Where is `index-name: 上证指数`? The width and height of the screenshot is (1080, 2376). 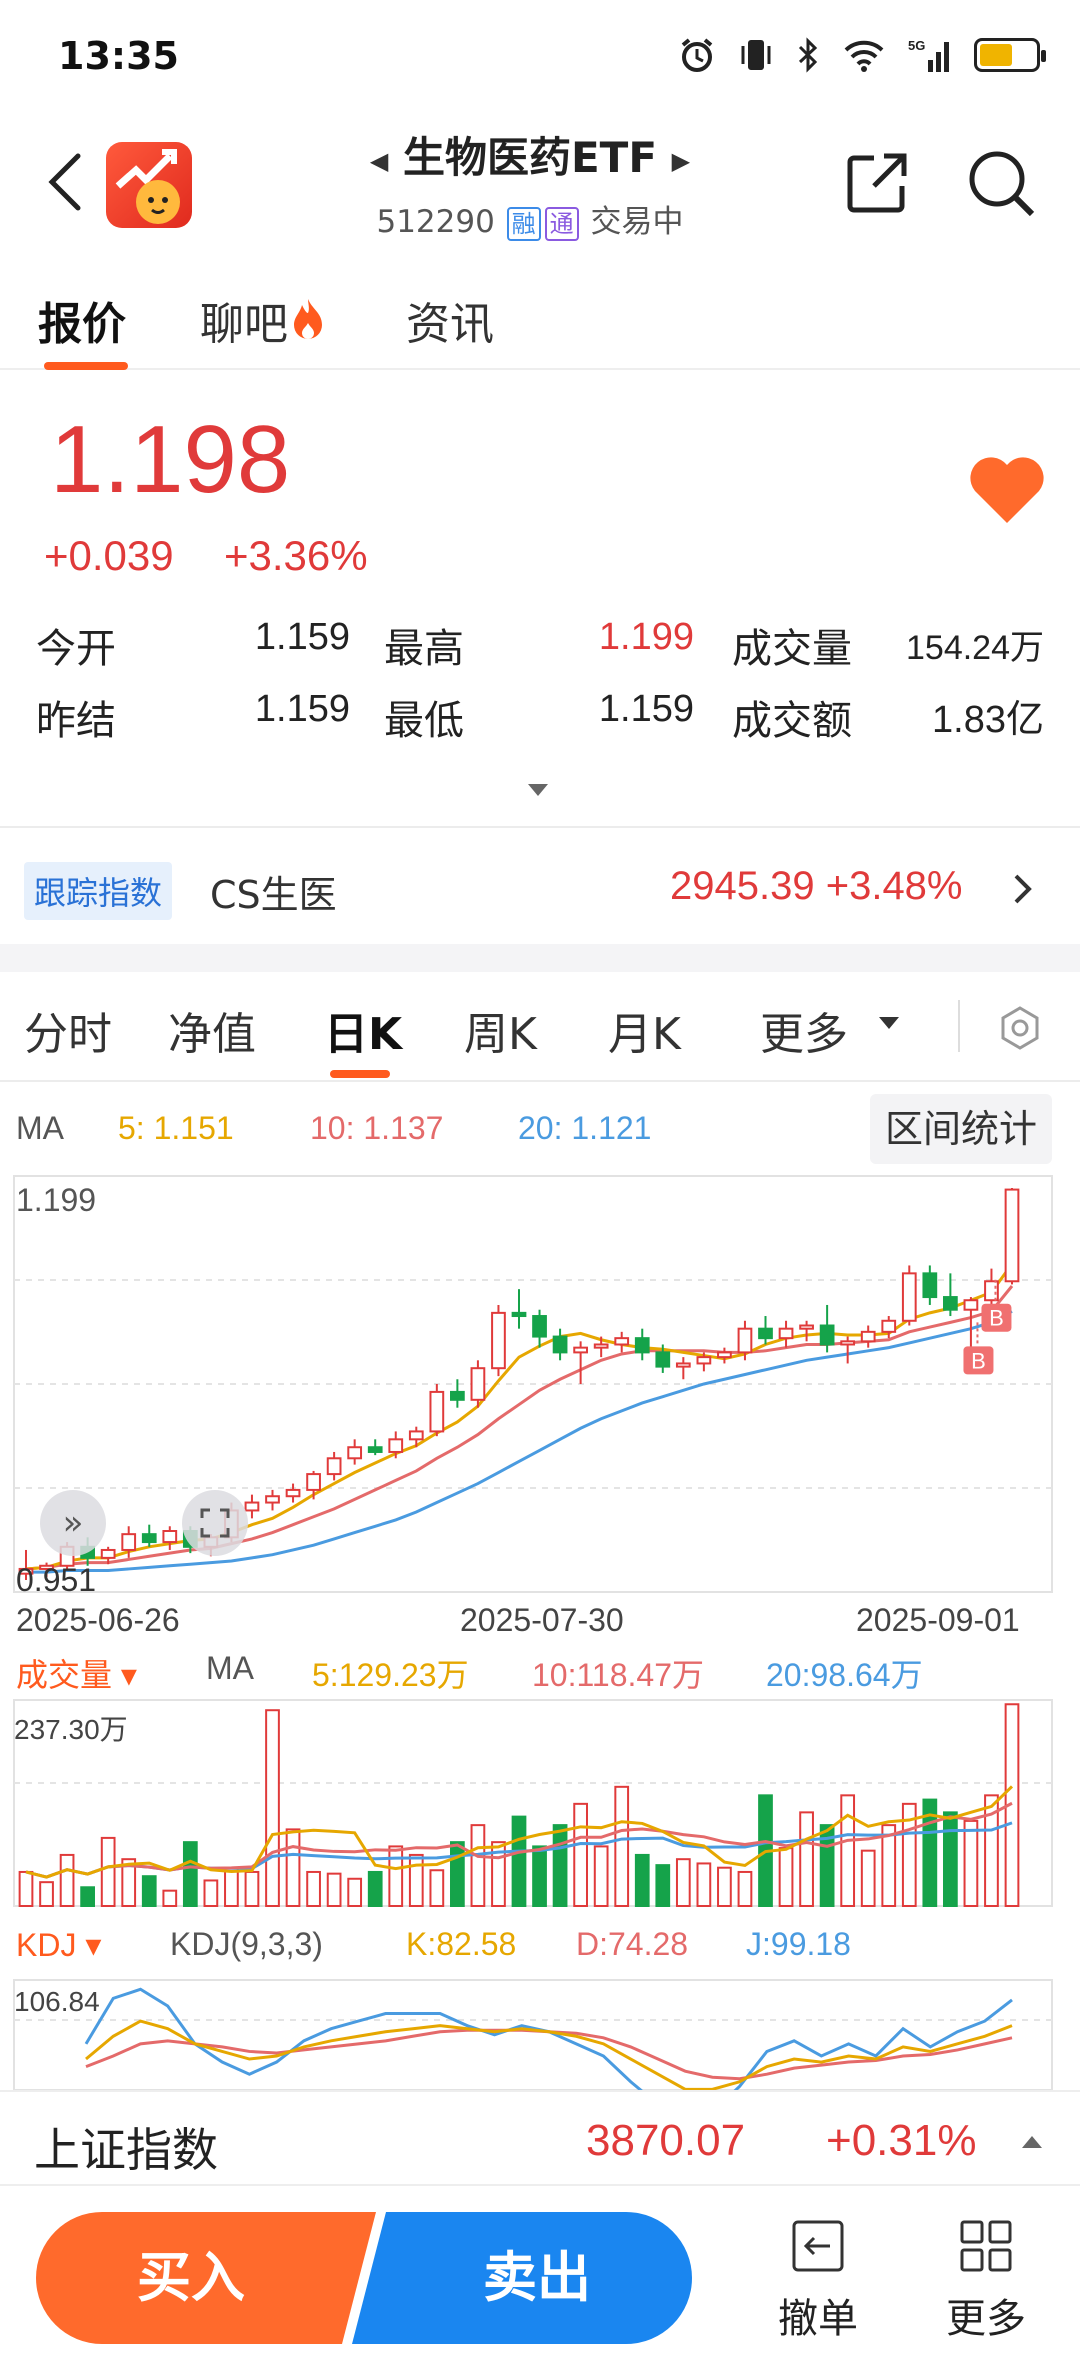
index-name: 上证指数 is located at coordinates (126, 2150).